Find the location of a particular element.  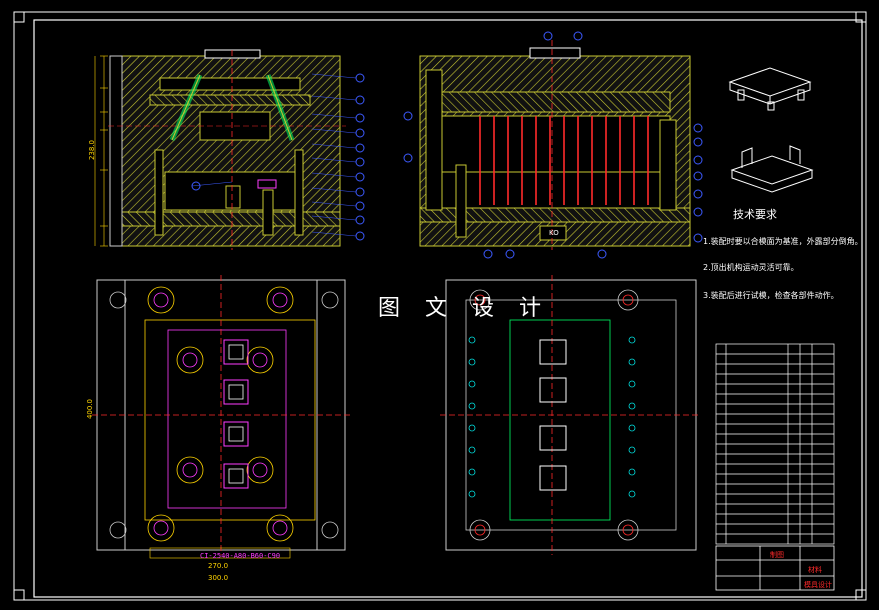

dimension-chain-a is located at coordinates (101, 151).